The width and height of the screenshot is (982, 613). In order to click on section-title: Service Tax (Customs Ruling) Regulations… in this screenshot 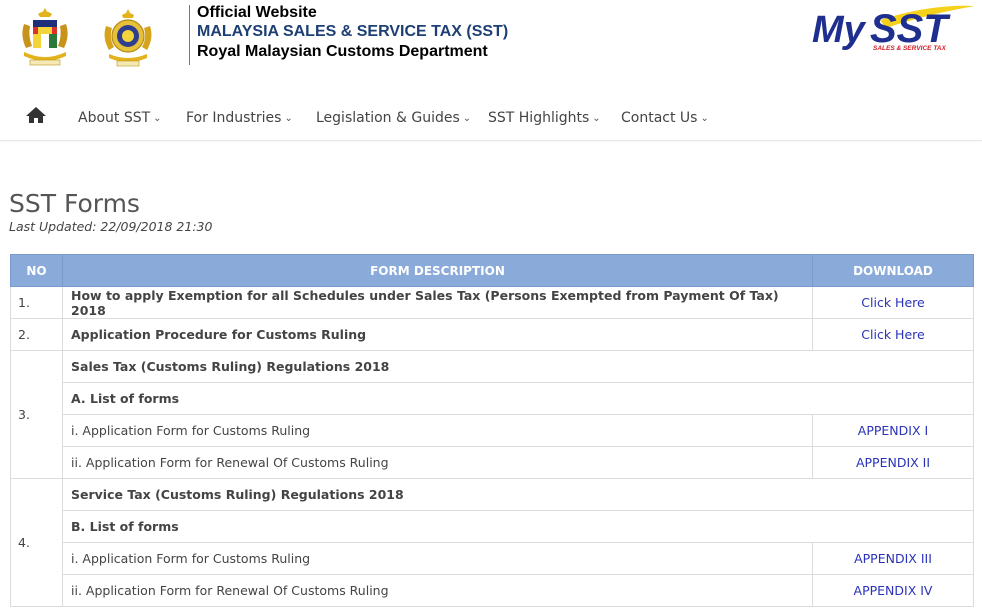, I will do `click(518, 494)`.